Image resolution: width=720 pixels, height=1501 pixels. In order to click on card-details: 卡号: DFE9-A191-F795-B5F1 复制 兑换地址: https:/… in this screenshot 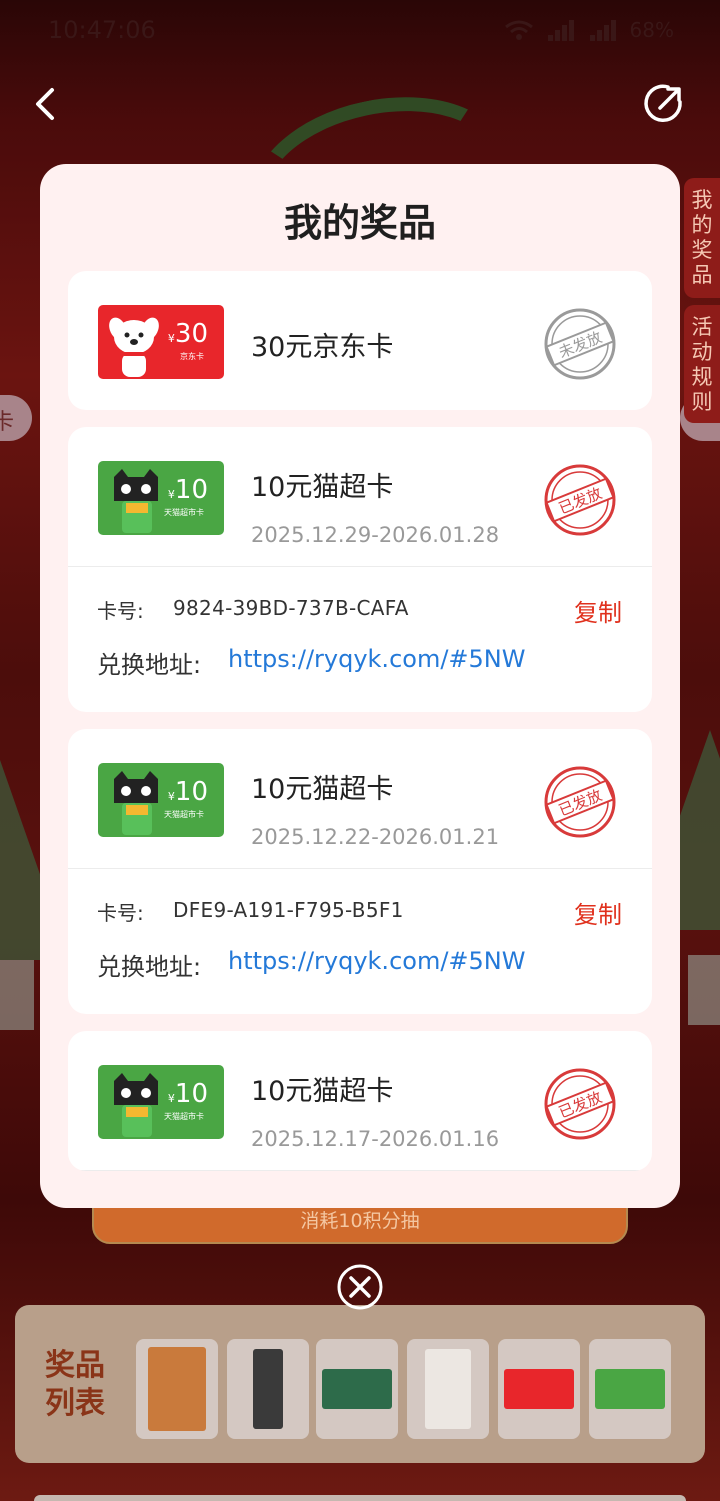, I will do `click(360, 941)`.